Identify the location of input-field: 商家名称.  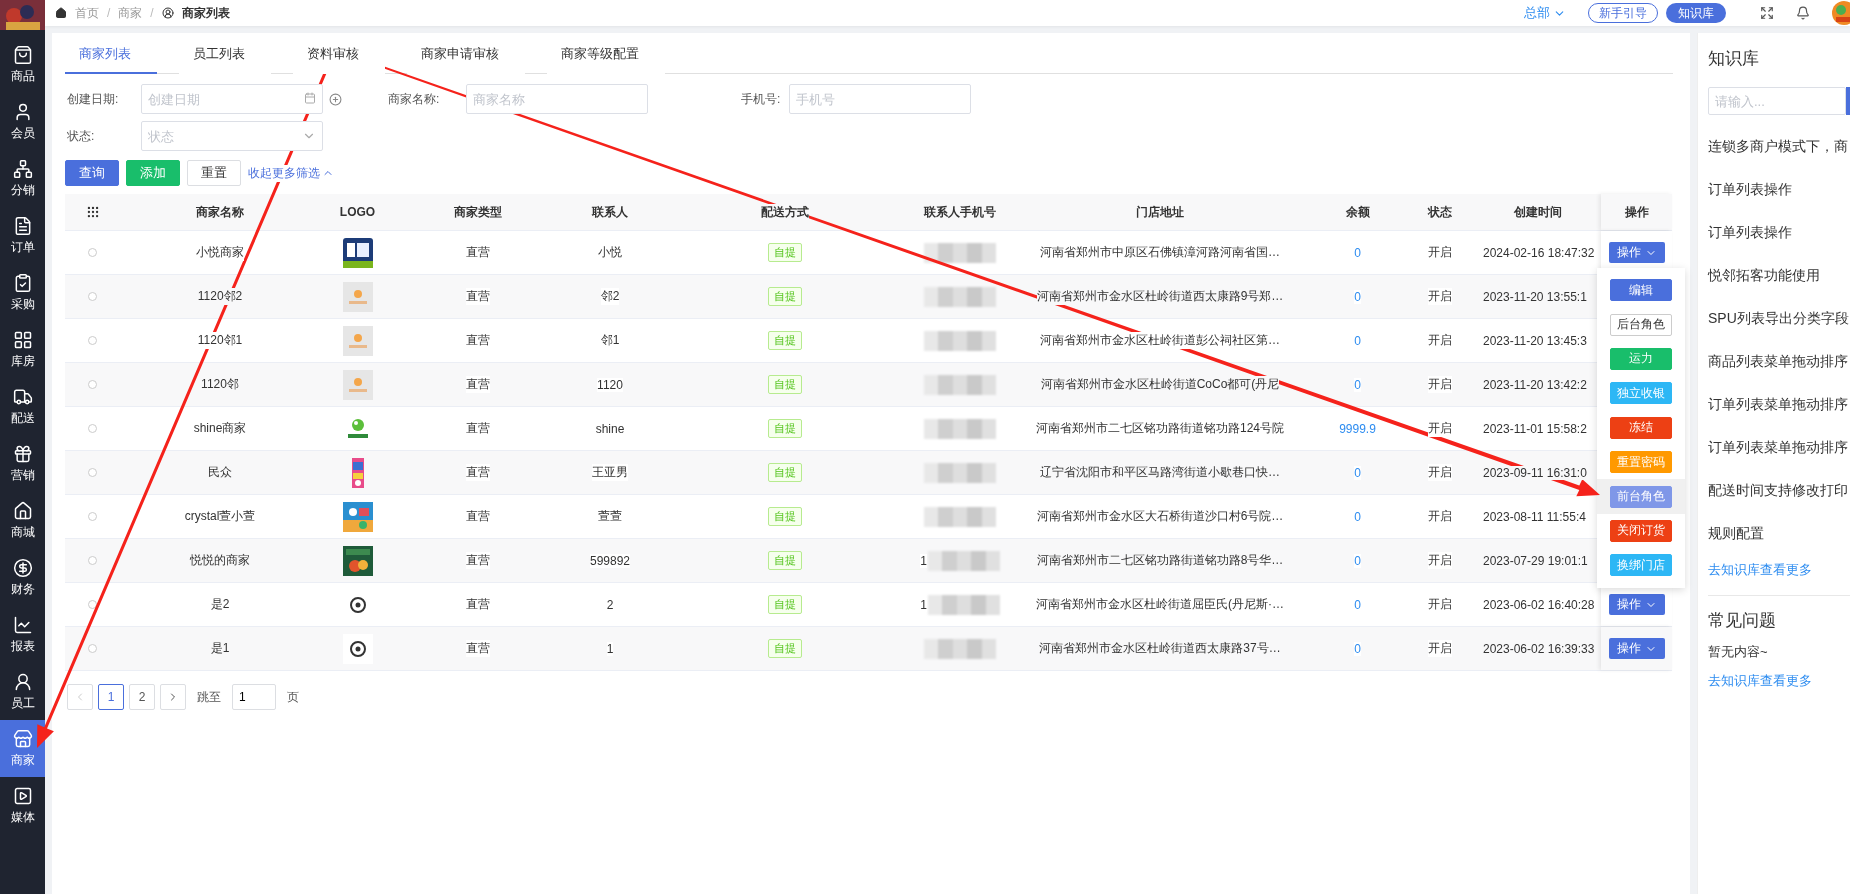
(557, 99).